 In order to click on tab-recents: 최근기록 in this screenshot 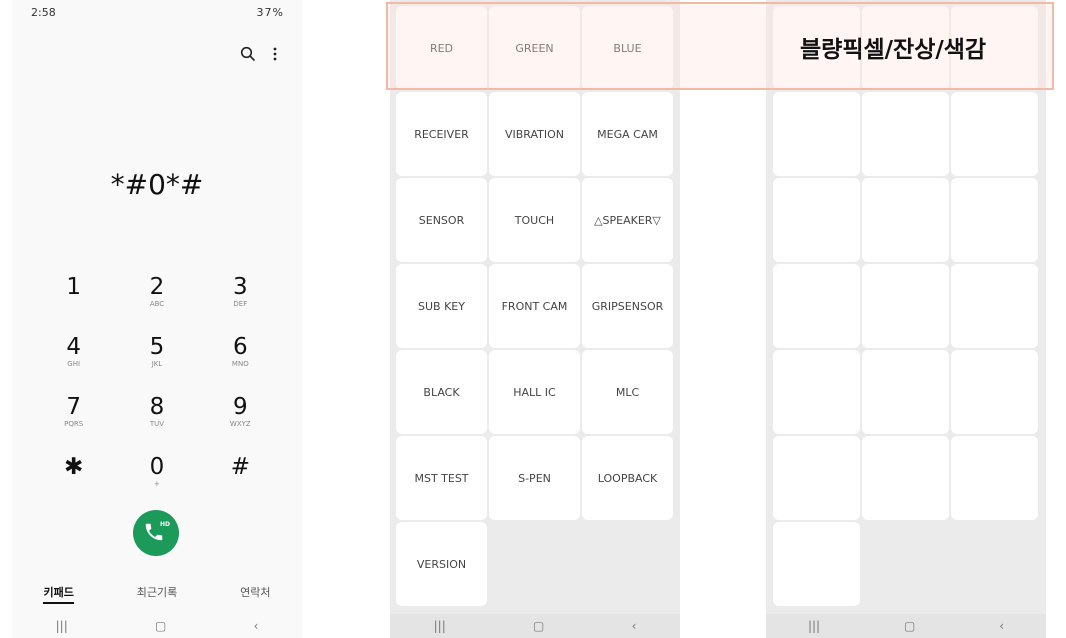, I will do `click(157, 594)`.